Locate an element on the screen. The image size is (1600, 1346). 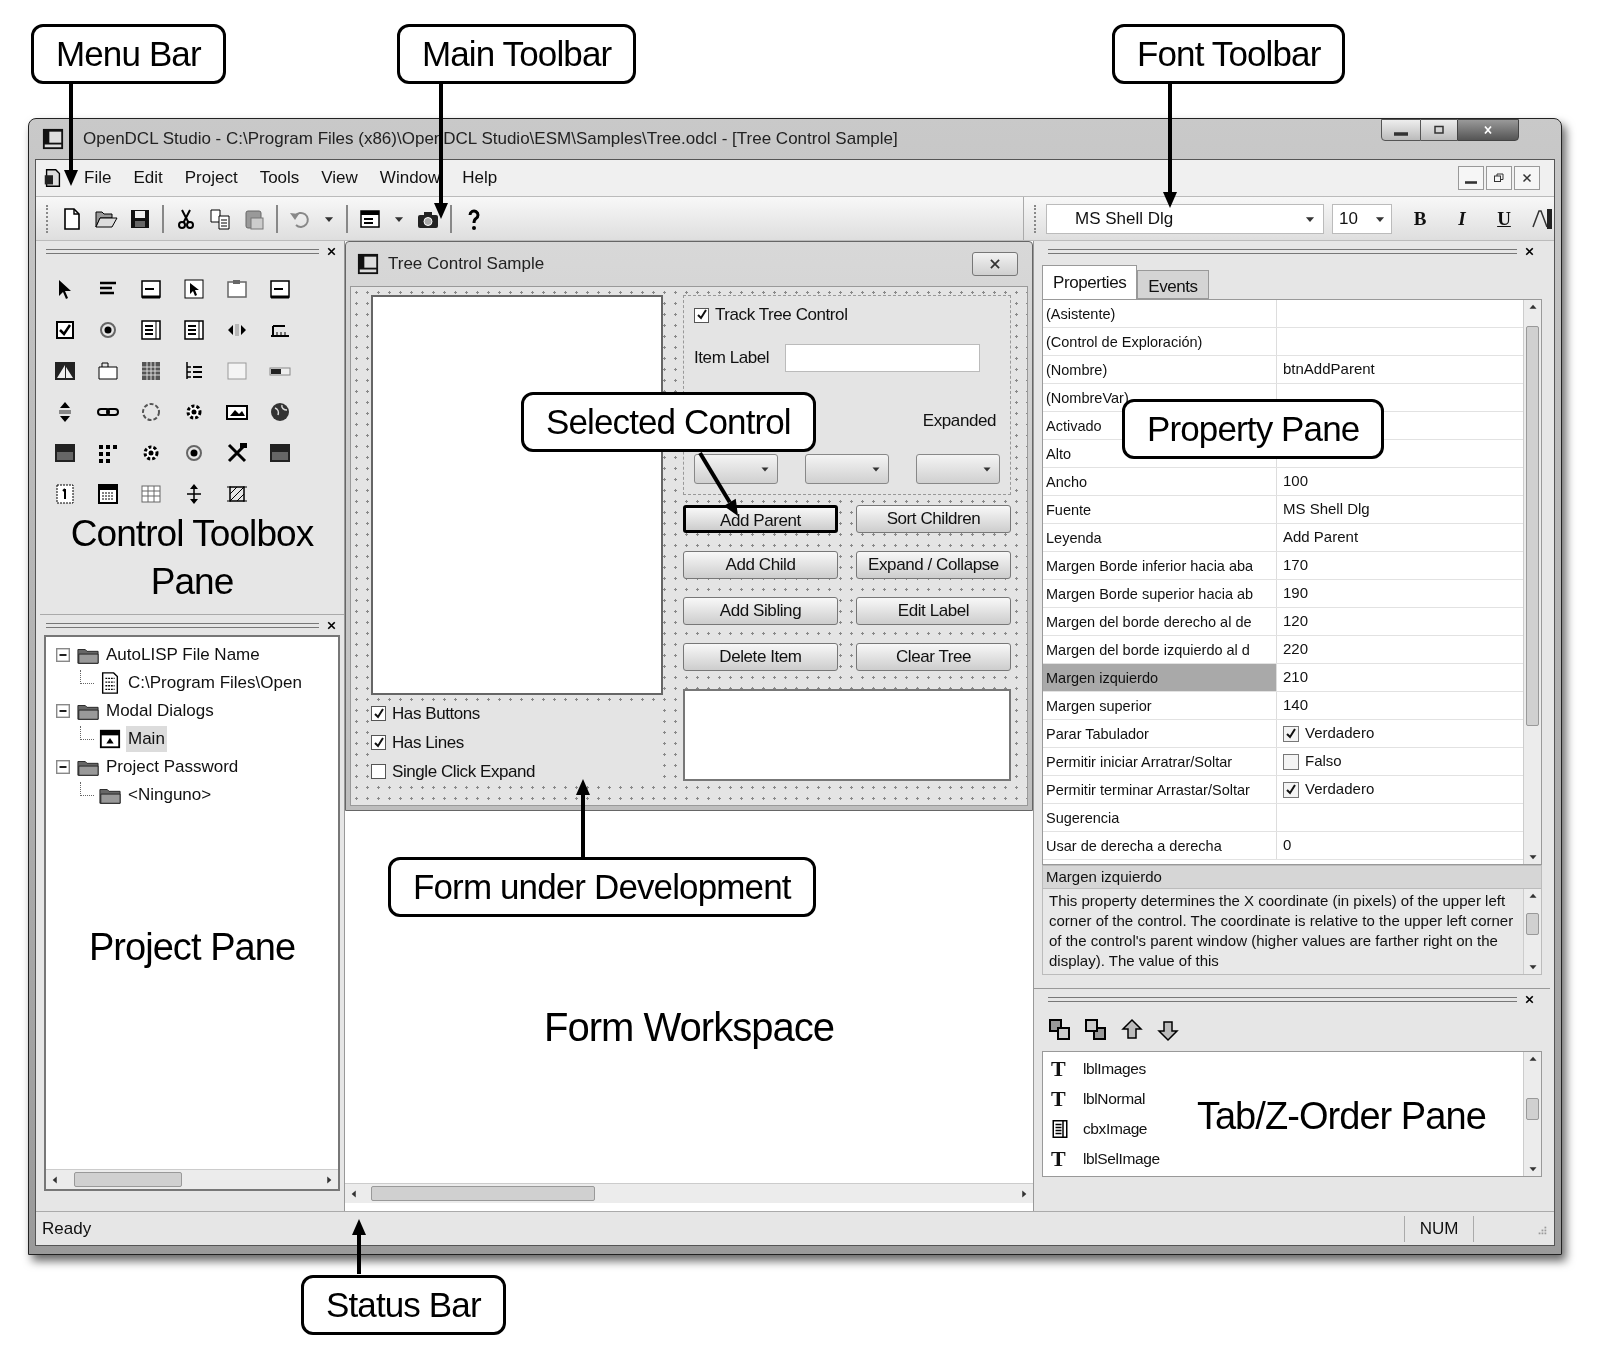
calendar-icon is located at coordinates (108, 494).